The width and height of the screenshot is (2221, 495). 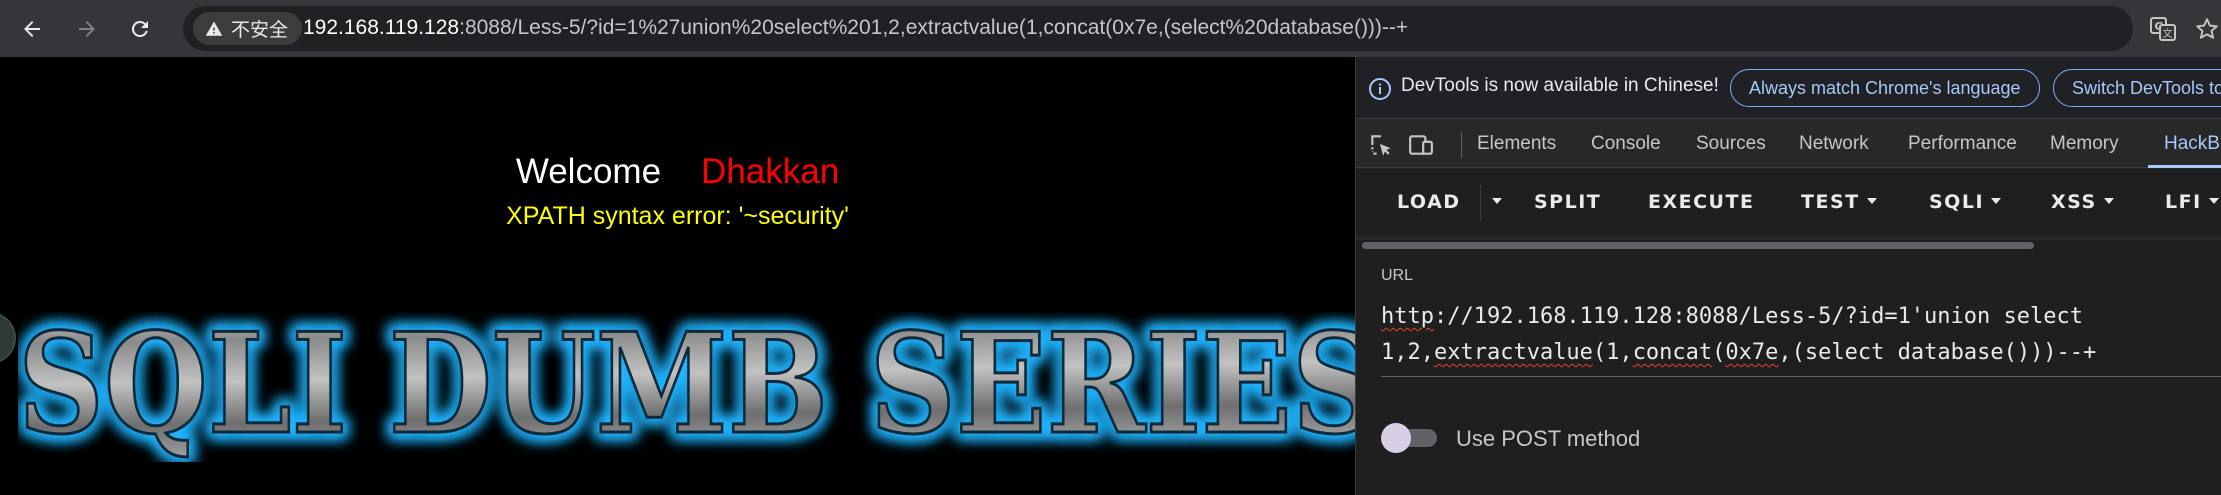 I want to click on arrow-right-icon, so click(x=87, y=29).